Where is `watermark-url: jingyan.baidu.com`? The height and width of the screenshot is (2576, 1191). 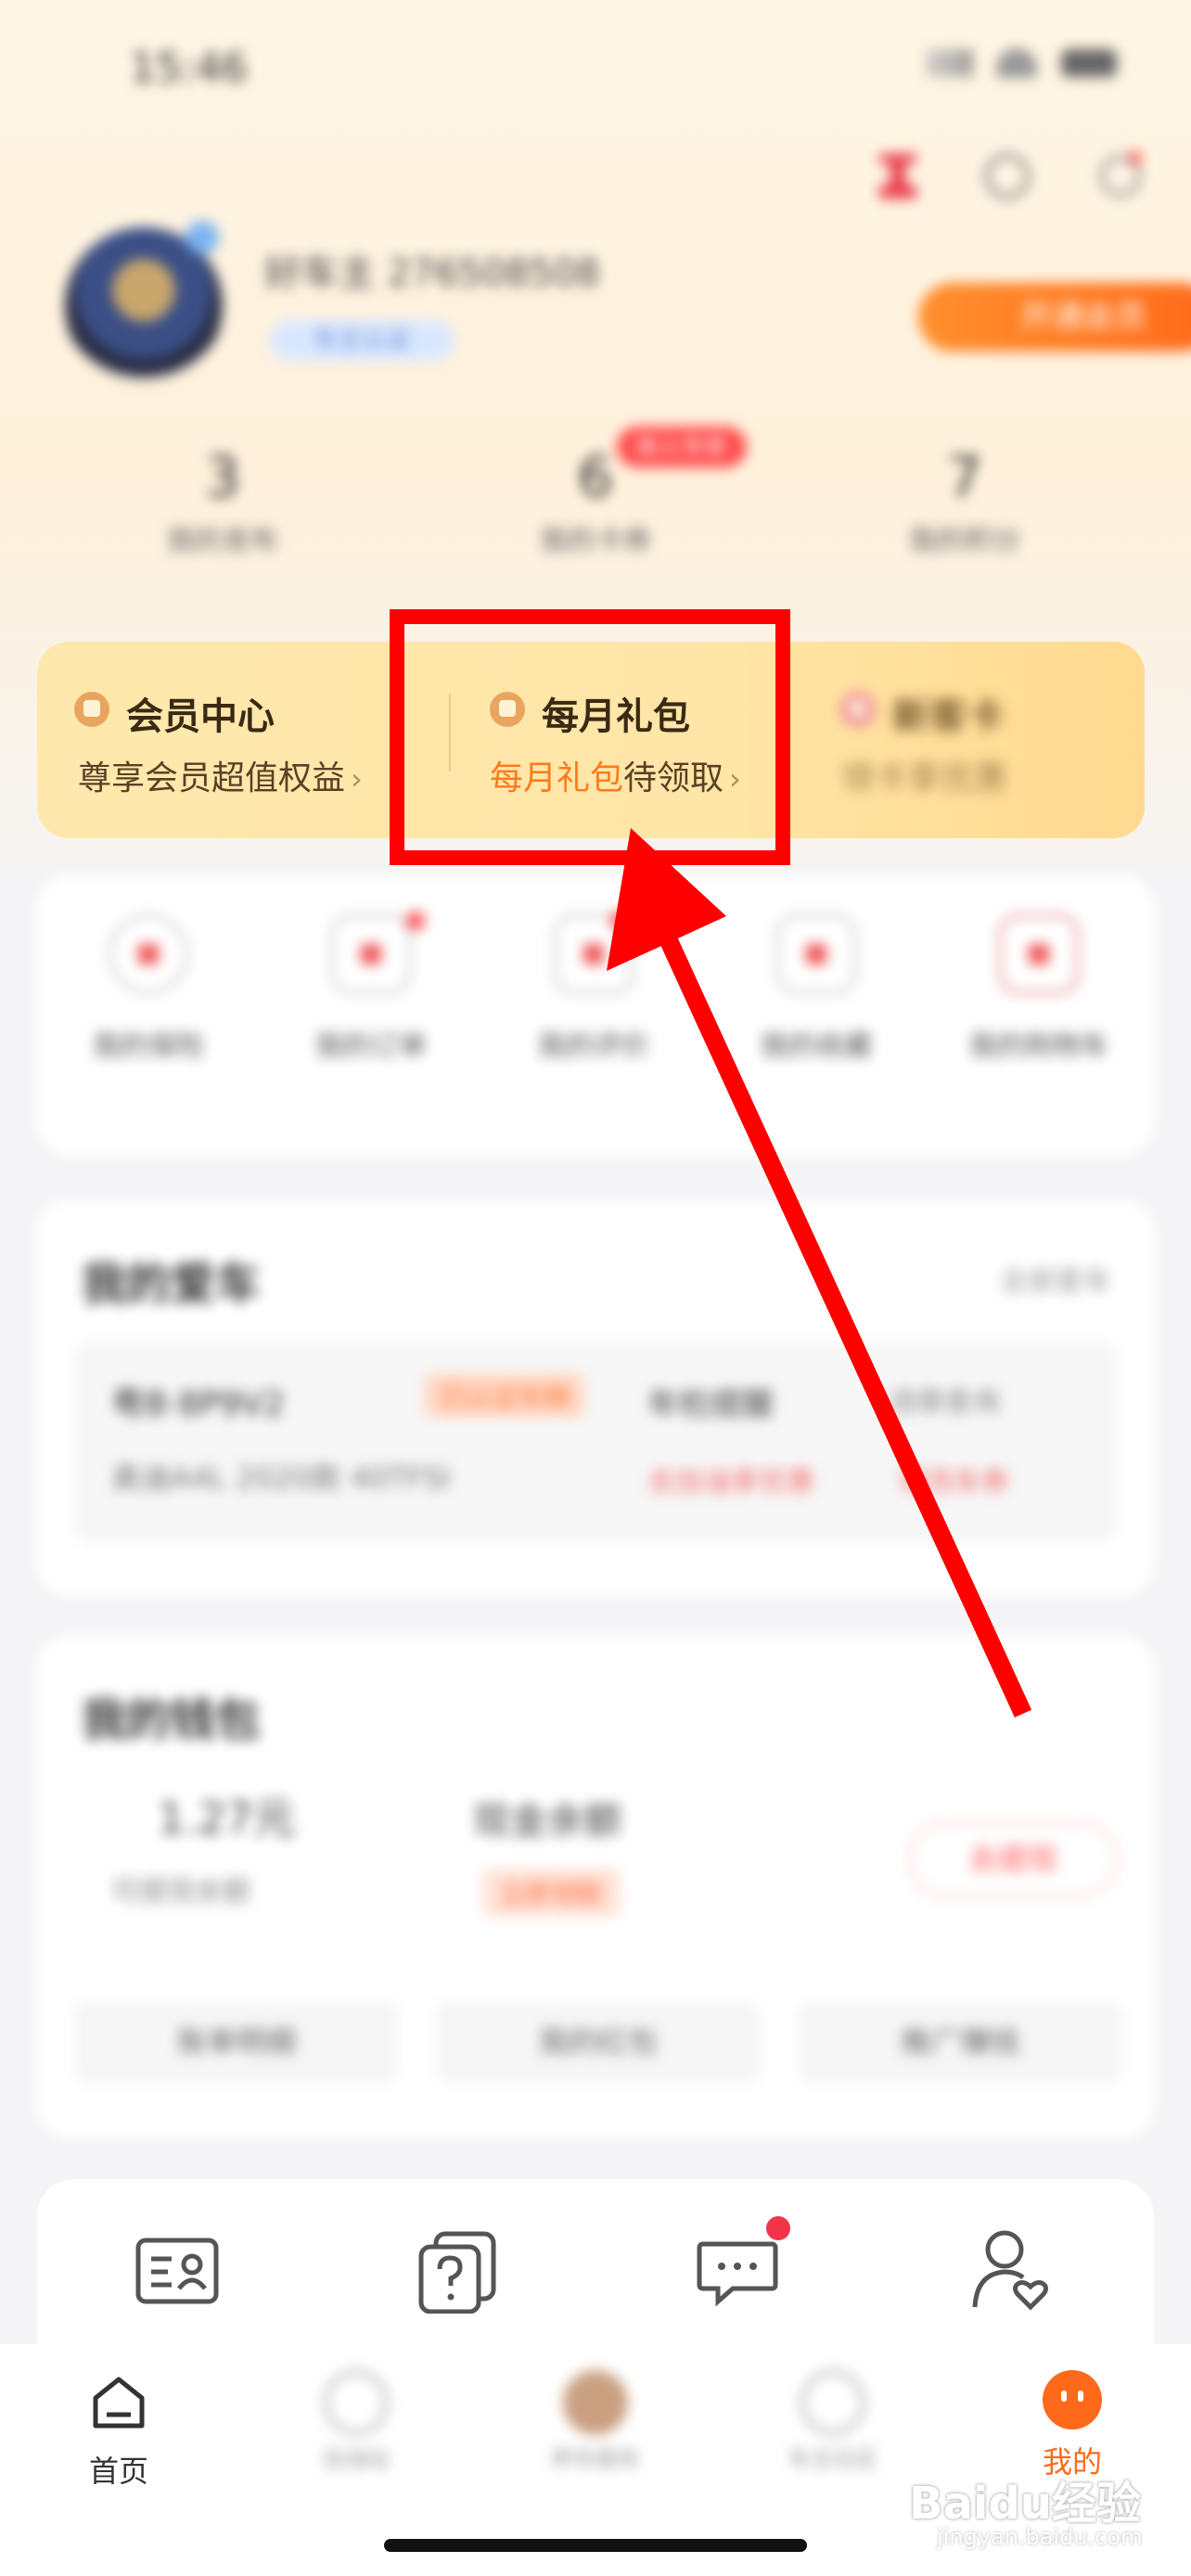
watermark-url: jingyan.baidu.com is located at coordinates (1040, 2537).